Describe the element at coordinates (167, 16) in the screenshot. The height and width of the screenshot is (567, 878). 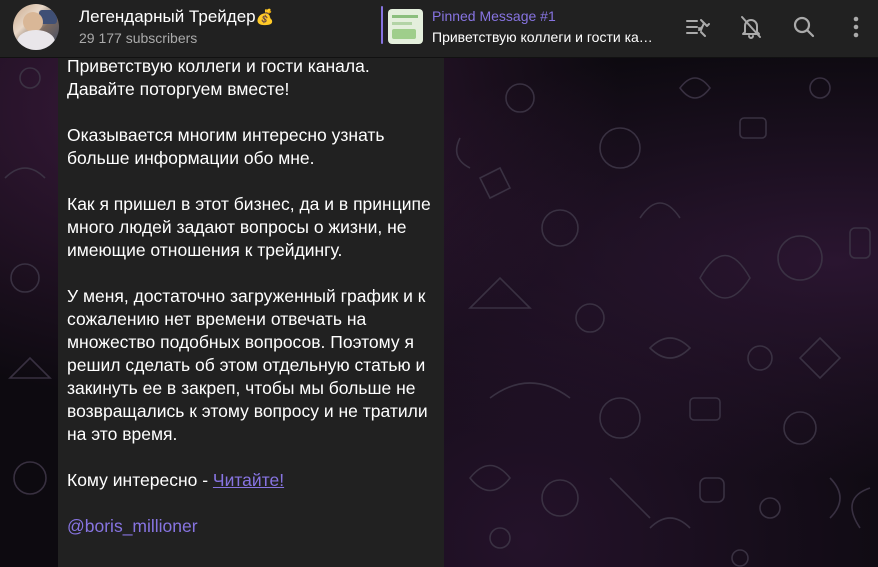
I see `channel-title-text: Легендарный Трейдер` at that location.